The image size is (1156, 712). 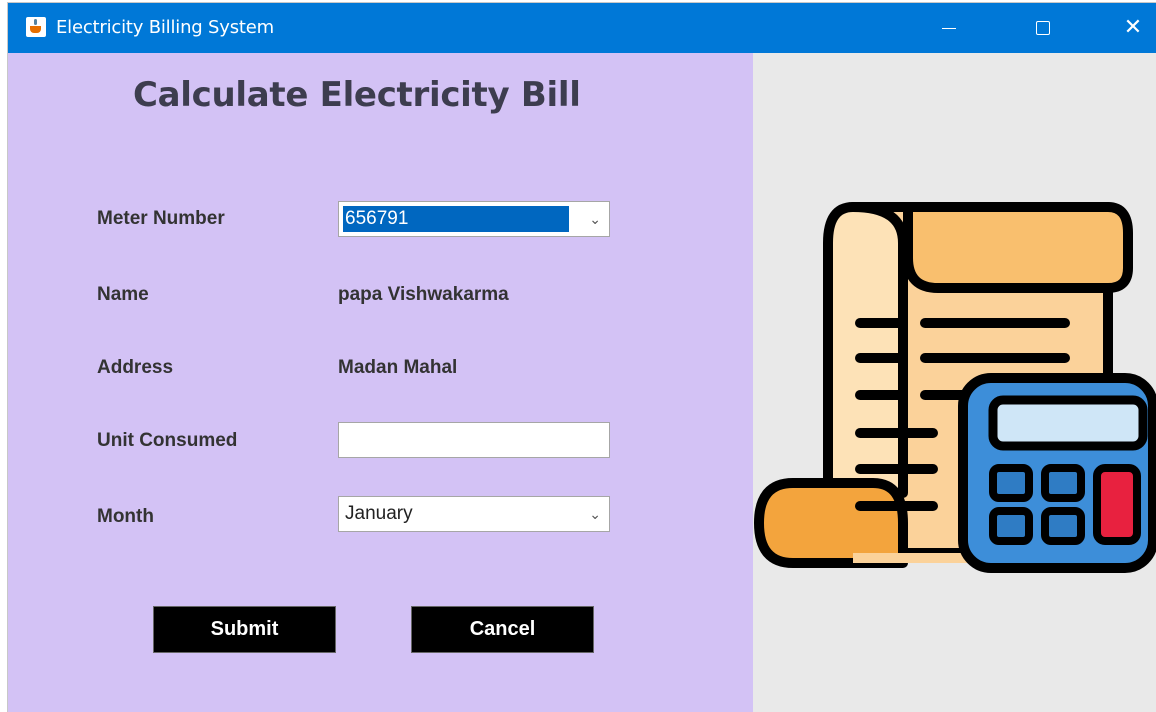 I want to click on month-label: Month, so click(x=125, y=516).